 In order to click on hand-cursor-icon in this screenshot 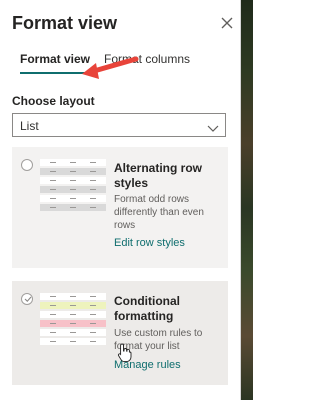, I will do `click(125, 353)`.